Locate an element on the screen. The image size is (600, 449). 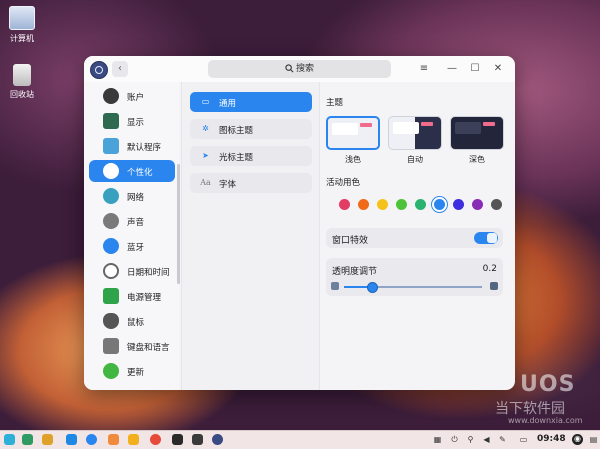
transparency-slider is located at coordinates (413, 287).